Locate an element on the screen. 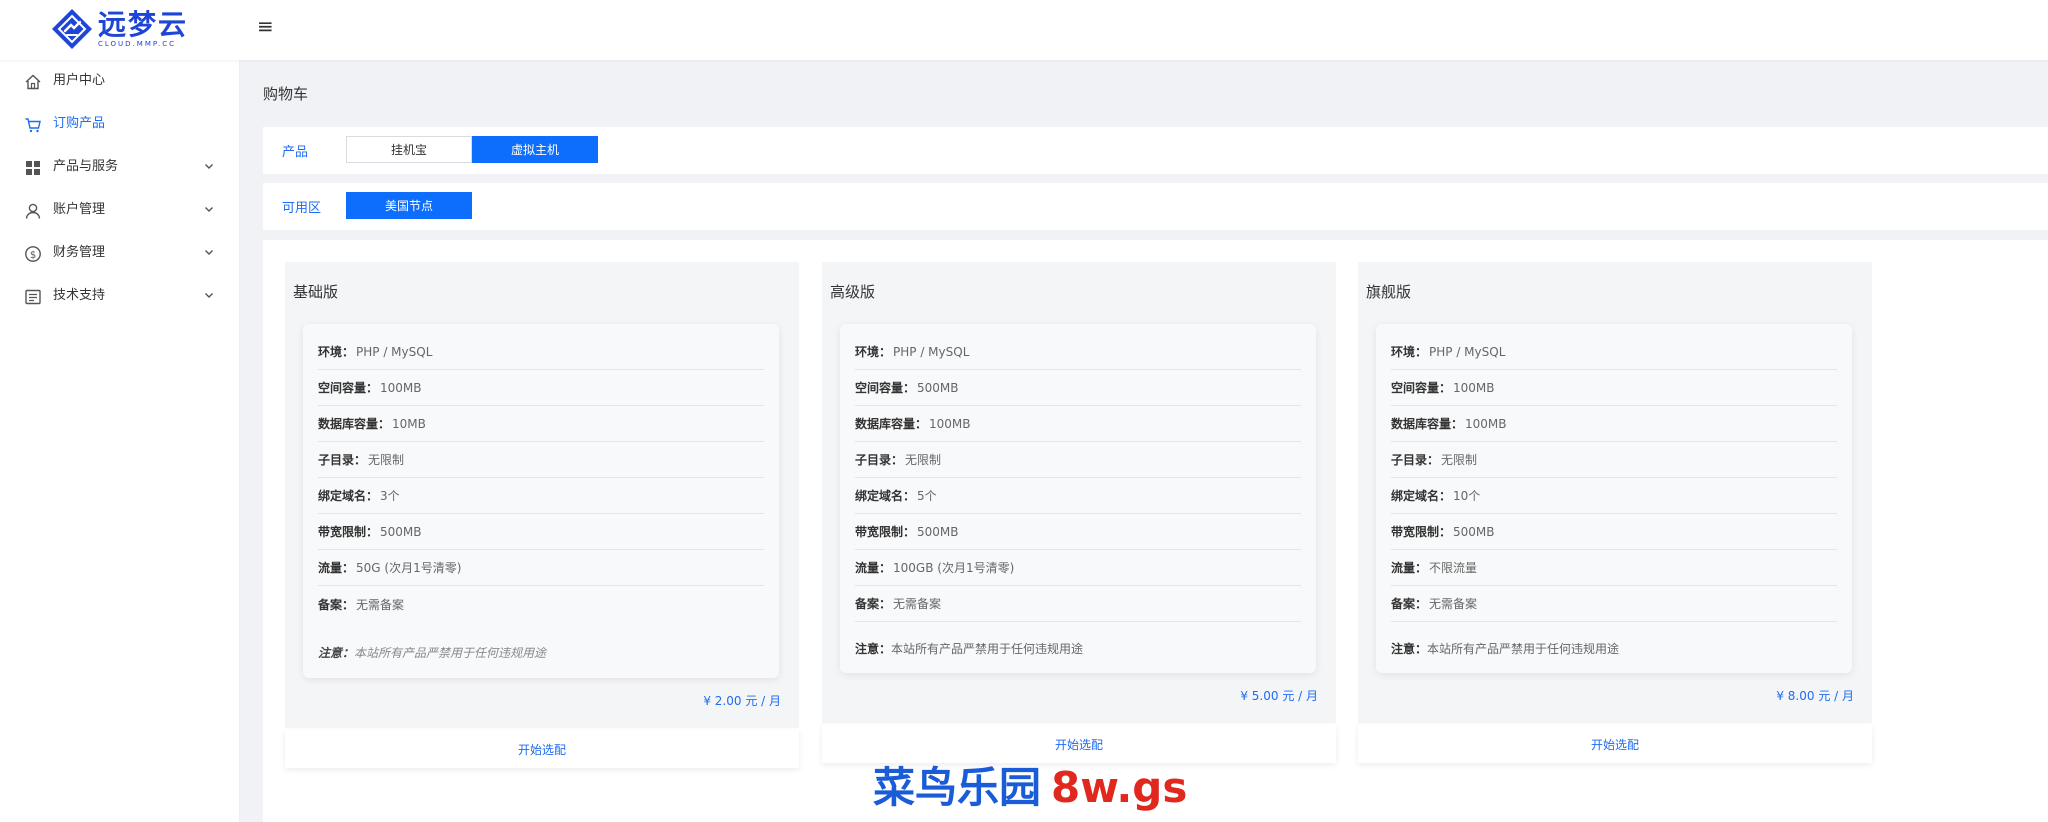  plan-price: ¥ 2.00 元 / 月 is located at coordinates (742, 701).